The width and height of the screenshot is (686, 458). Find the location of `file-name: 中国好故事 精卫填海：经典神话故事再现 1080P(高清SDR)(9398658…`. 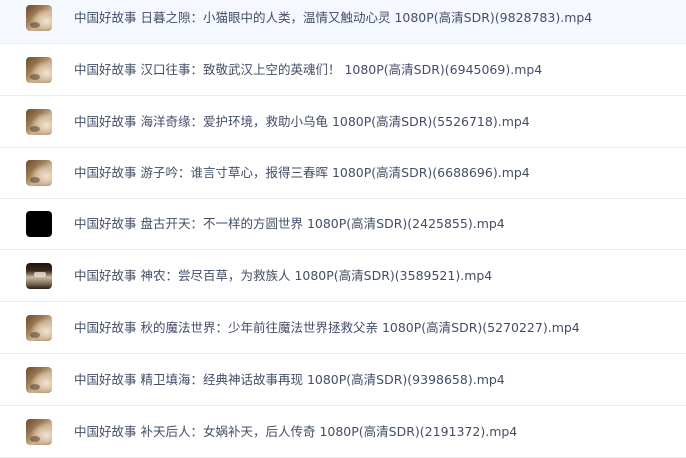

file-name: 中国好故事 精卫填海：经典神话故事再现 1080P(高清SDR)(9398658… is located at coordinates (289, 380).